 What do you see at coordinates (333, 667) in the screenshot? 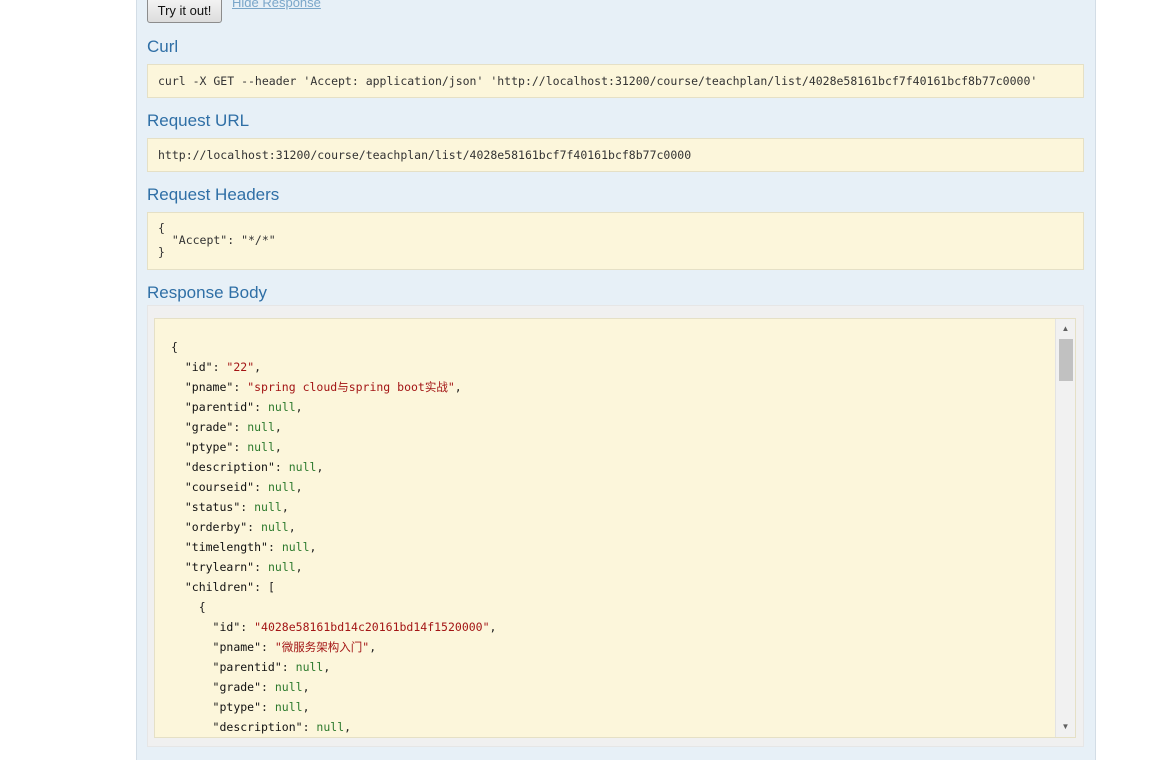
I see `json-line: "parentid": null,` at bounding box center [333, 667].